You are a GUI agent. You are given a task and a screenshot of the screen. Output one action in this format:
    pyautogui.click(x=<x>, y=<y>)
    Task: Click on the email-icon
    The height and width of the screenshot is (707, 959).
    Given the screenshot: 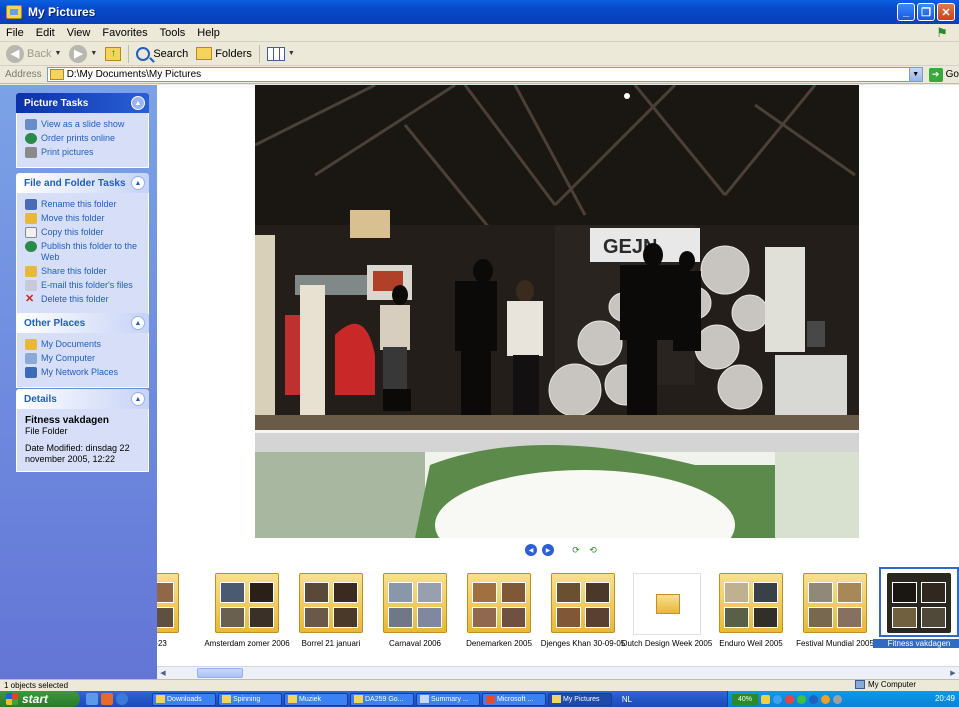 What is the action you would take?
    pyautogui.click(x=31, y=285)
    